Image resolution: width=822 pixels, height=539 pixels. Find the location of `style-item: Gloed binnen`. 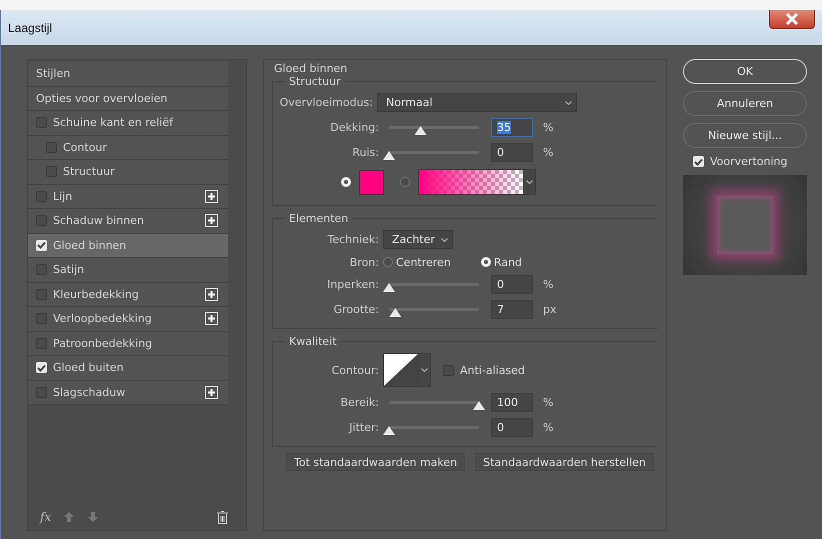

style-item: Gloed binnen is located at coordinates (128, 246).